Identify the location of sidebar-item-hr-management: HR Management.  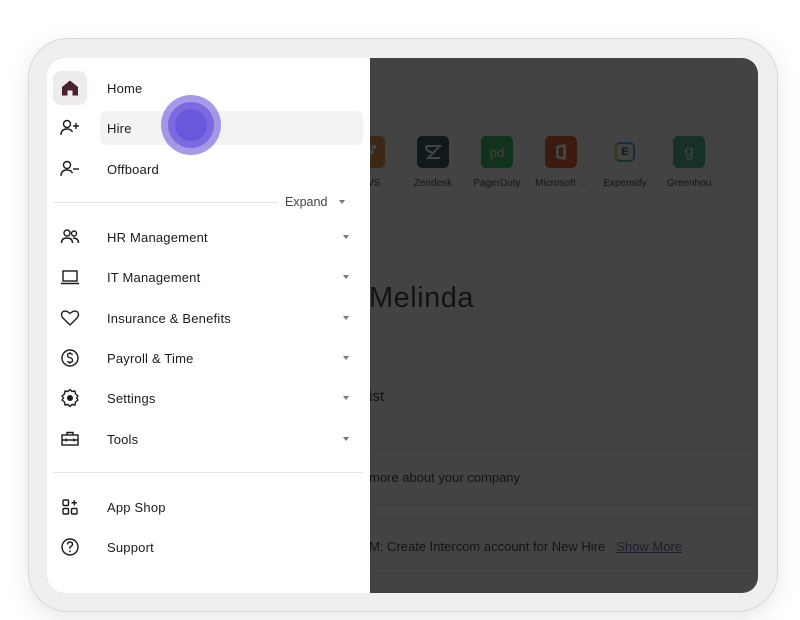
(208, 237).